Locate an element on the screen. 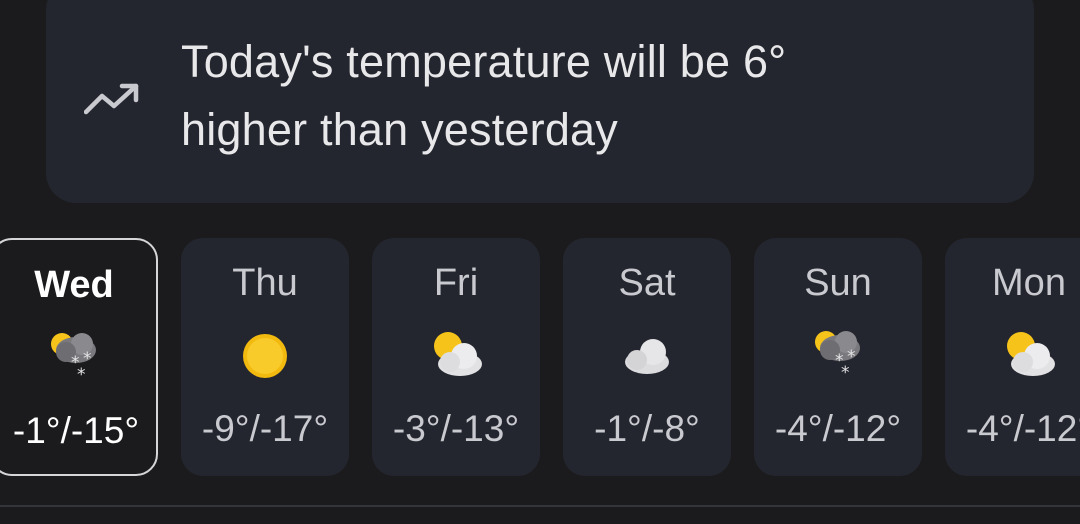 The width and height of the screenshot is (1080, 524). day-temperature: -9°/-17° is located at coordinates (265, 428).